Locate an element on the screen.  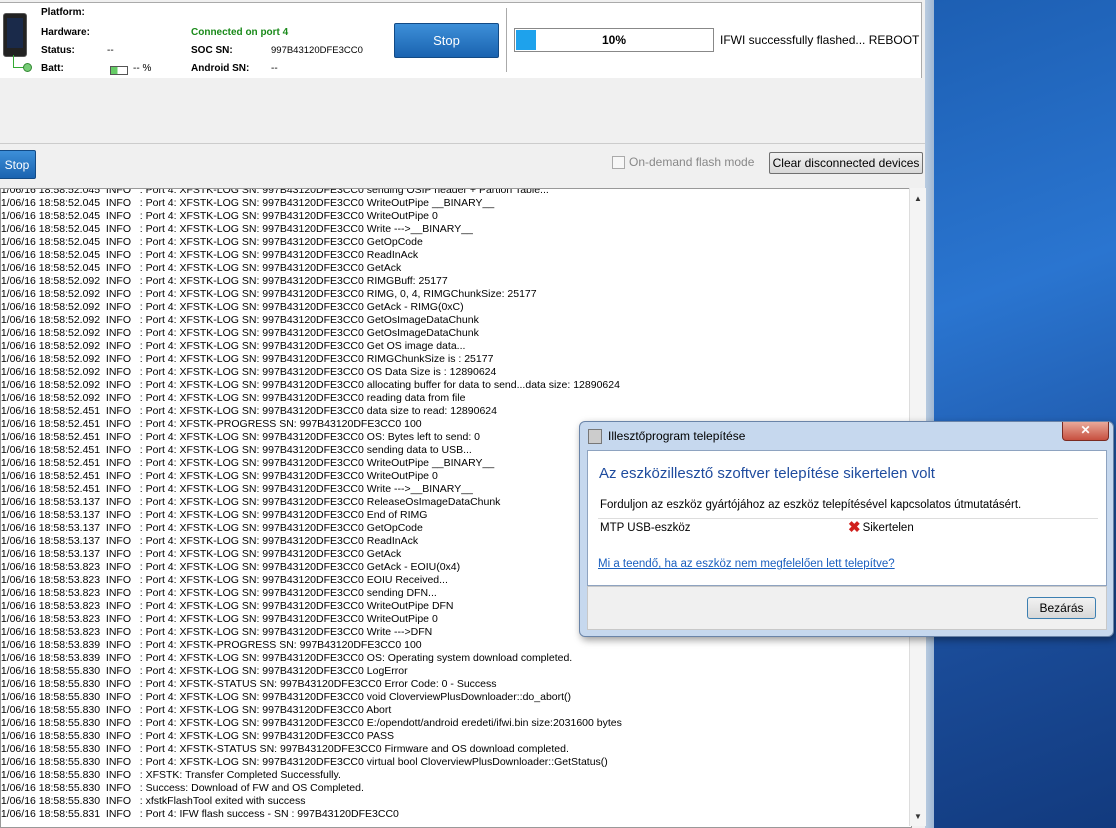
divider is located at coordinates (506, 40).